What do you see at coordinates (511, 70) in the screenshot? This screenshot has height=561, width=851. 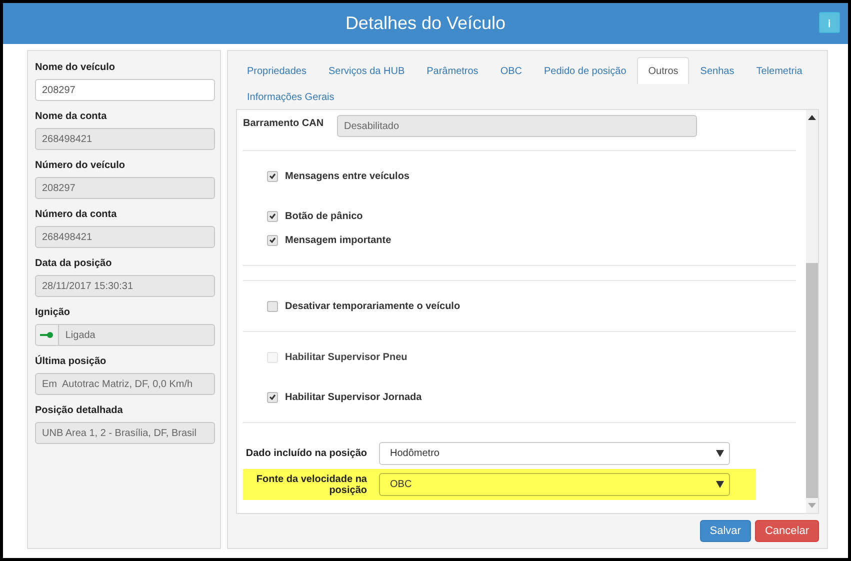 I see `tab: OBC` at bounding box center [511, 70].